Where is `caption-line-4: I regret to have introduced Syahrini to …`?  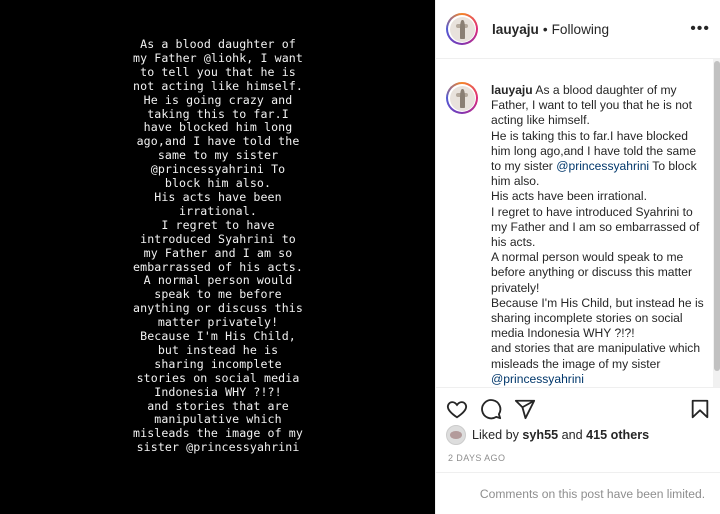
caption-line-4: I regret to have introduced Syahrini to … is located at coordinates (595, 227).